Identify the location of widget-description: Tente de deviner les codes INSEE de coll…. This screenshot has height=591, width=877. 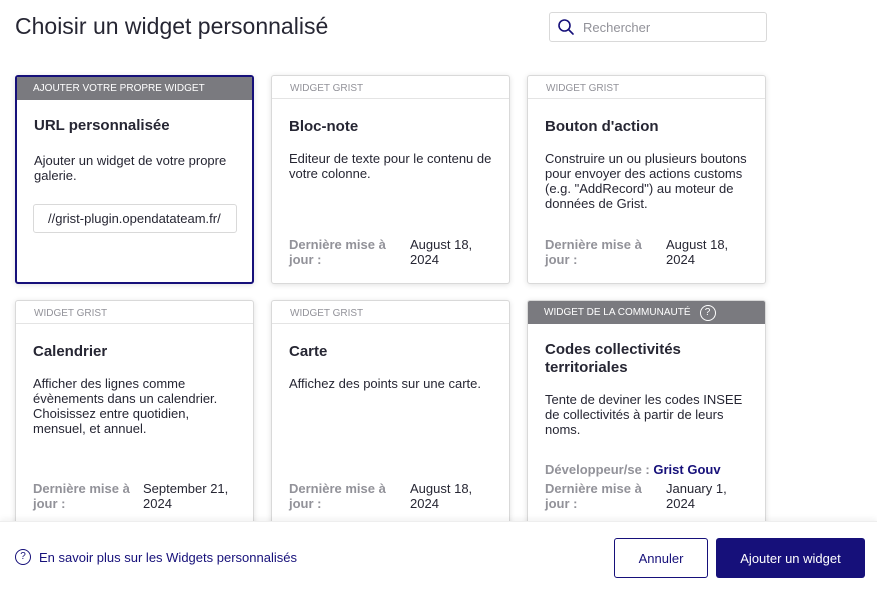
(644, 414).